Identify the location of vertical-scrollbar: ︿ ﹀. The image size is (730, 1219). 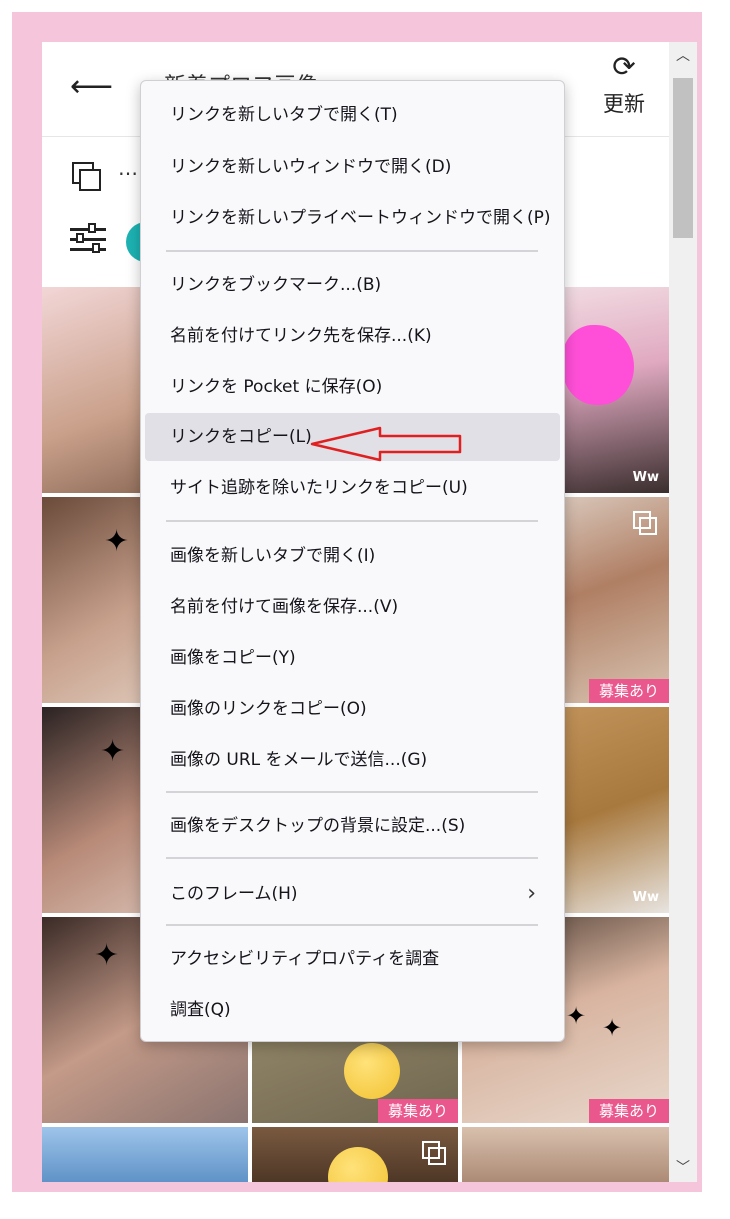
(683, 612).